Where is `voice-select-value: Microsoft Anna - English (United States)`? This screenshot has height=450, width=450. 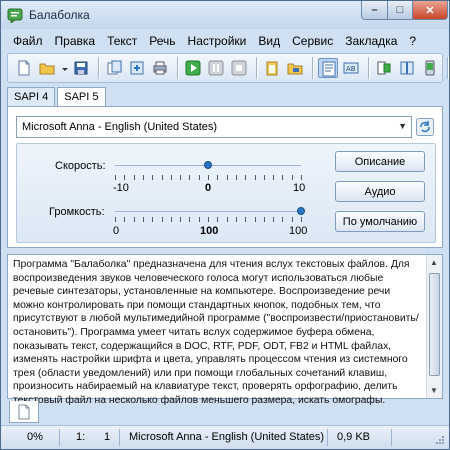 voice-select-value: Microsoft Anna - English (United States) is located at coordinates (120, 127).